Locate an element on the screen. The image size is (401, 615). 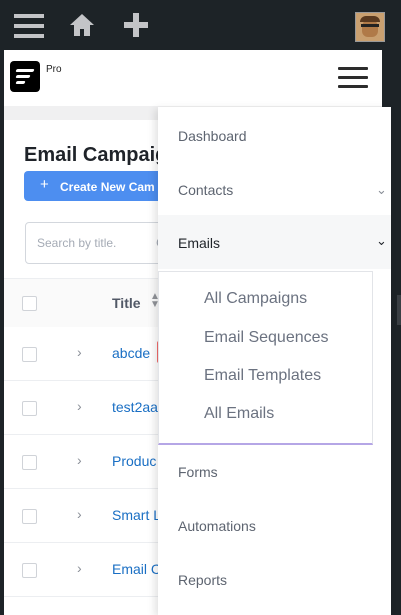
select-all-checkbox is located at coordinates (29, 303).